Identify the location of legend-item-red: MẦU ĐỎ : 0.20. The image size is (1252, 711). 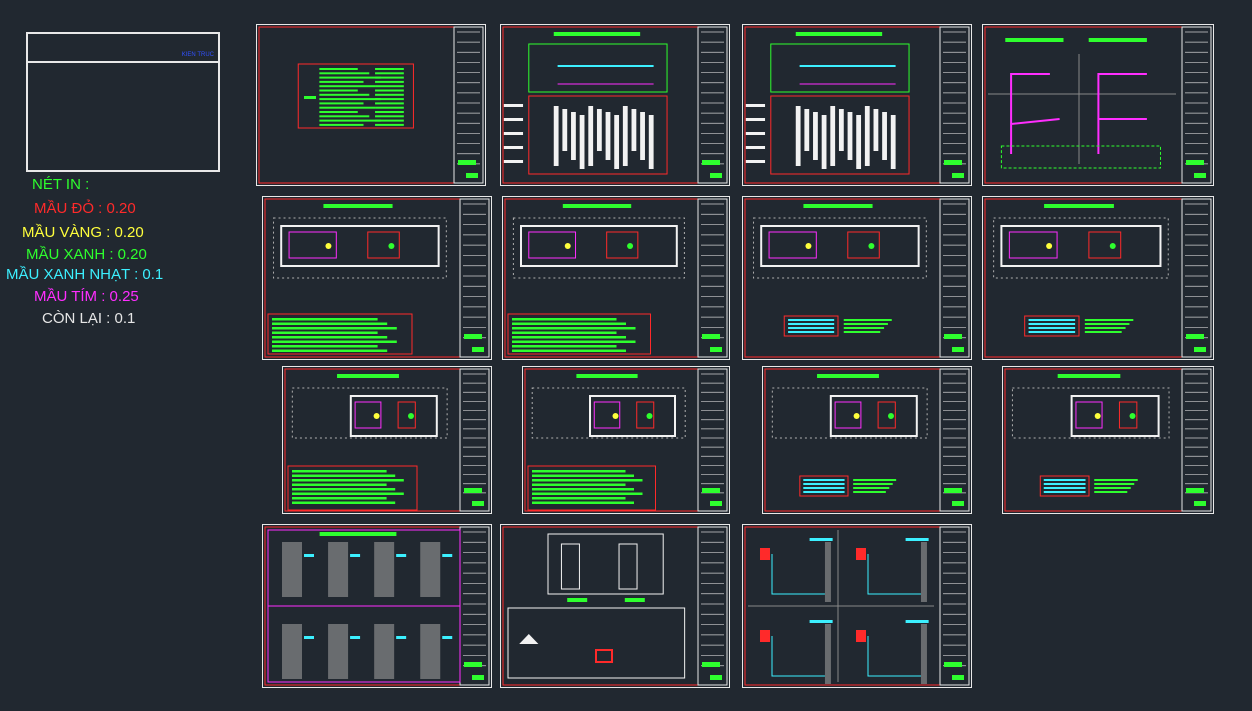
(85, 208).